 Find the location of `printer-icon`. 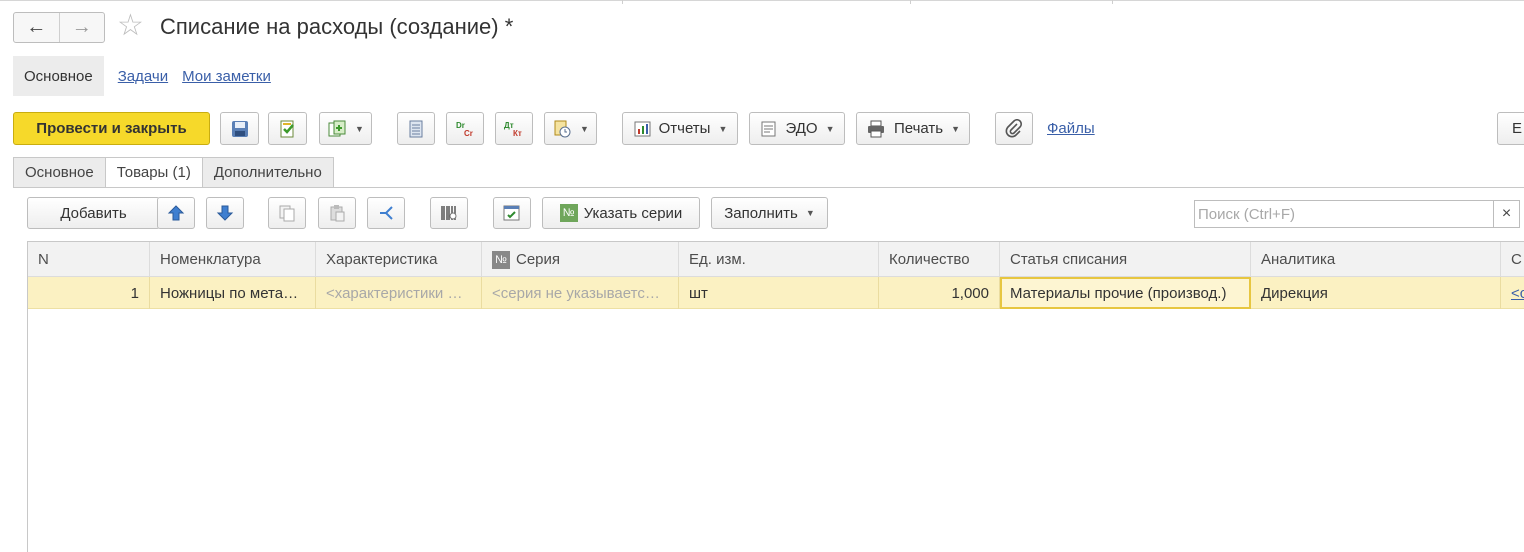

printer-icon is located at coordinates (875, 128).